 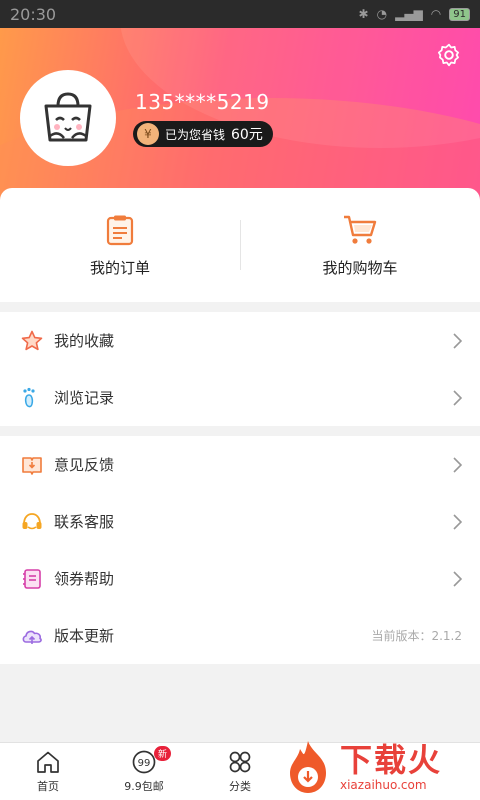 I want to click on nav-label: 首页, so click(x=48, y=786).